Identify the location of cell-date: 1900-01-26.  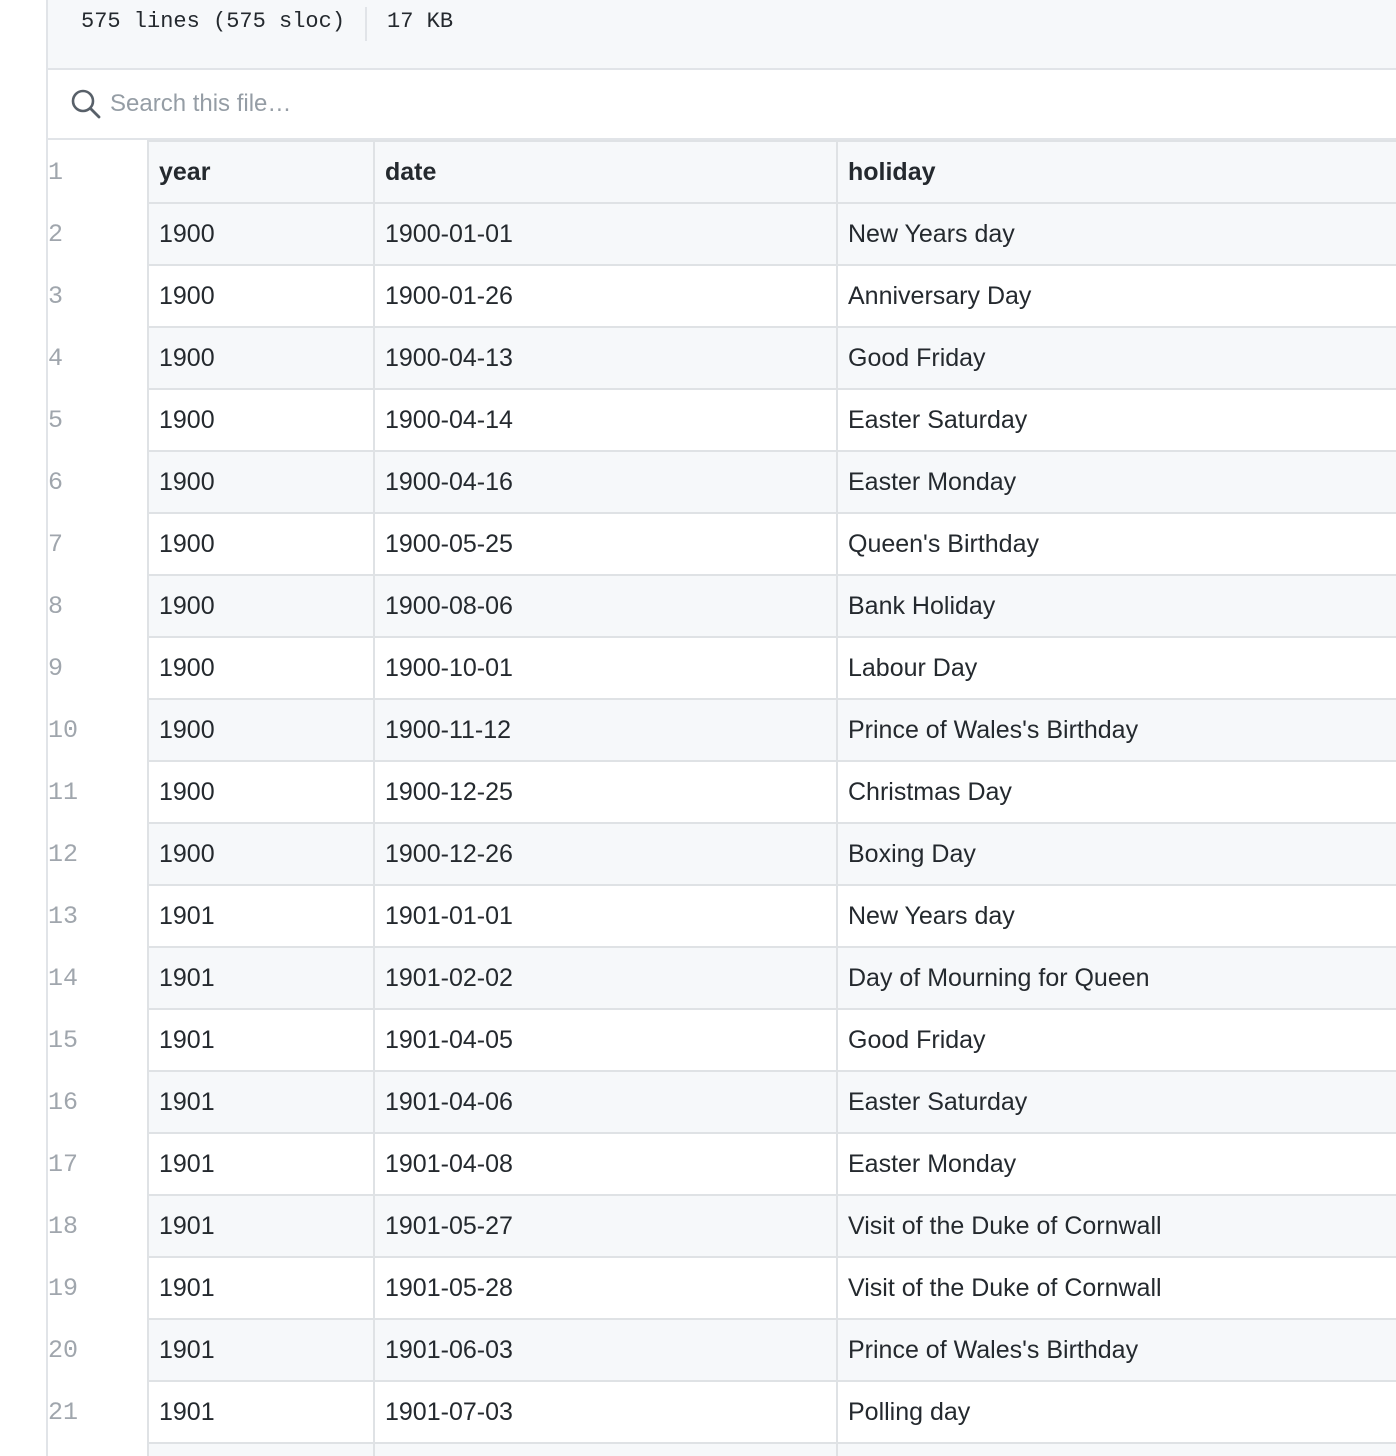
(605, 296).